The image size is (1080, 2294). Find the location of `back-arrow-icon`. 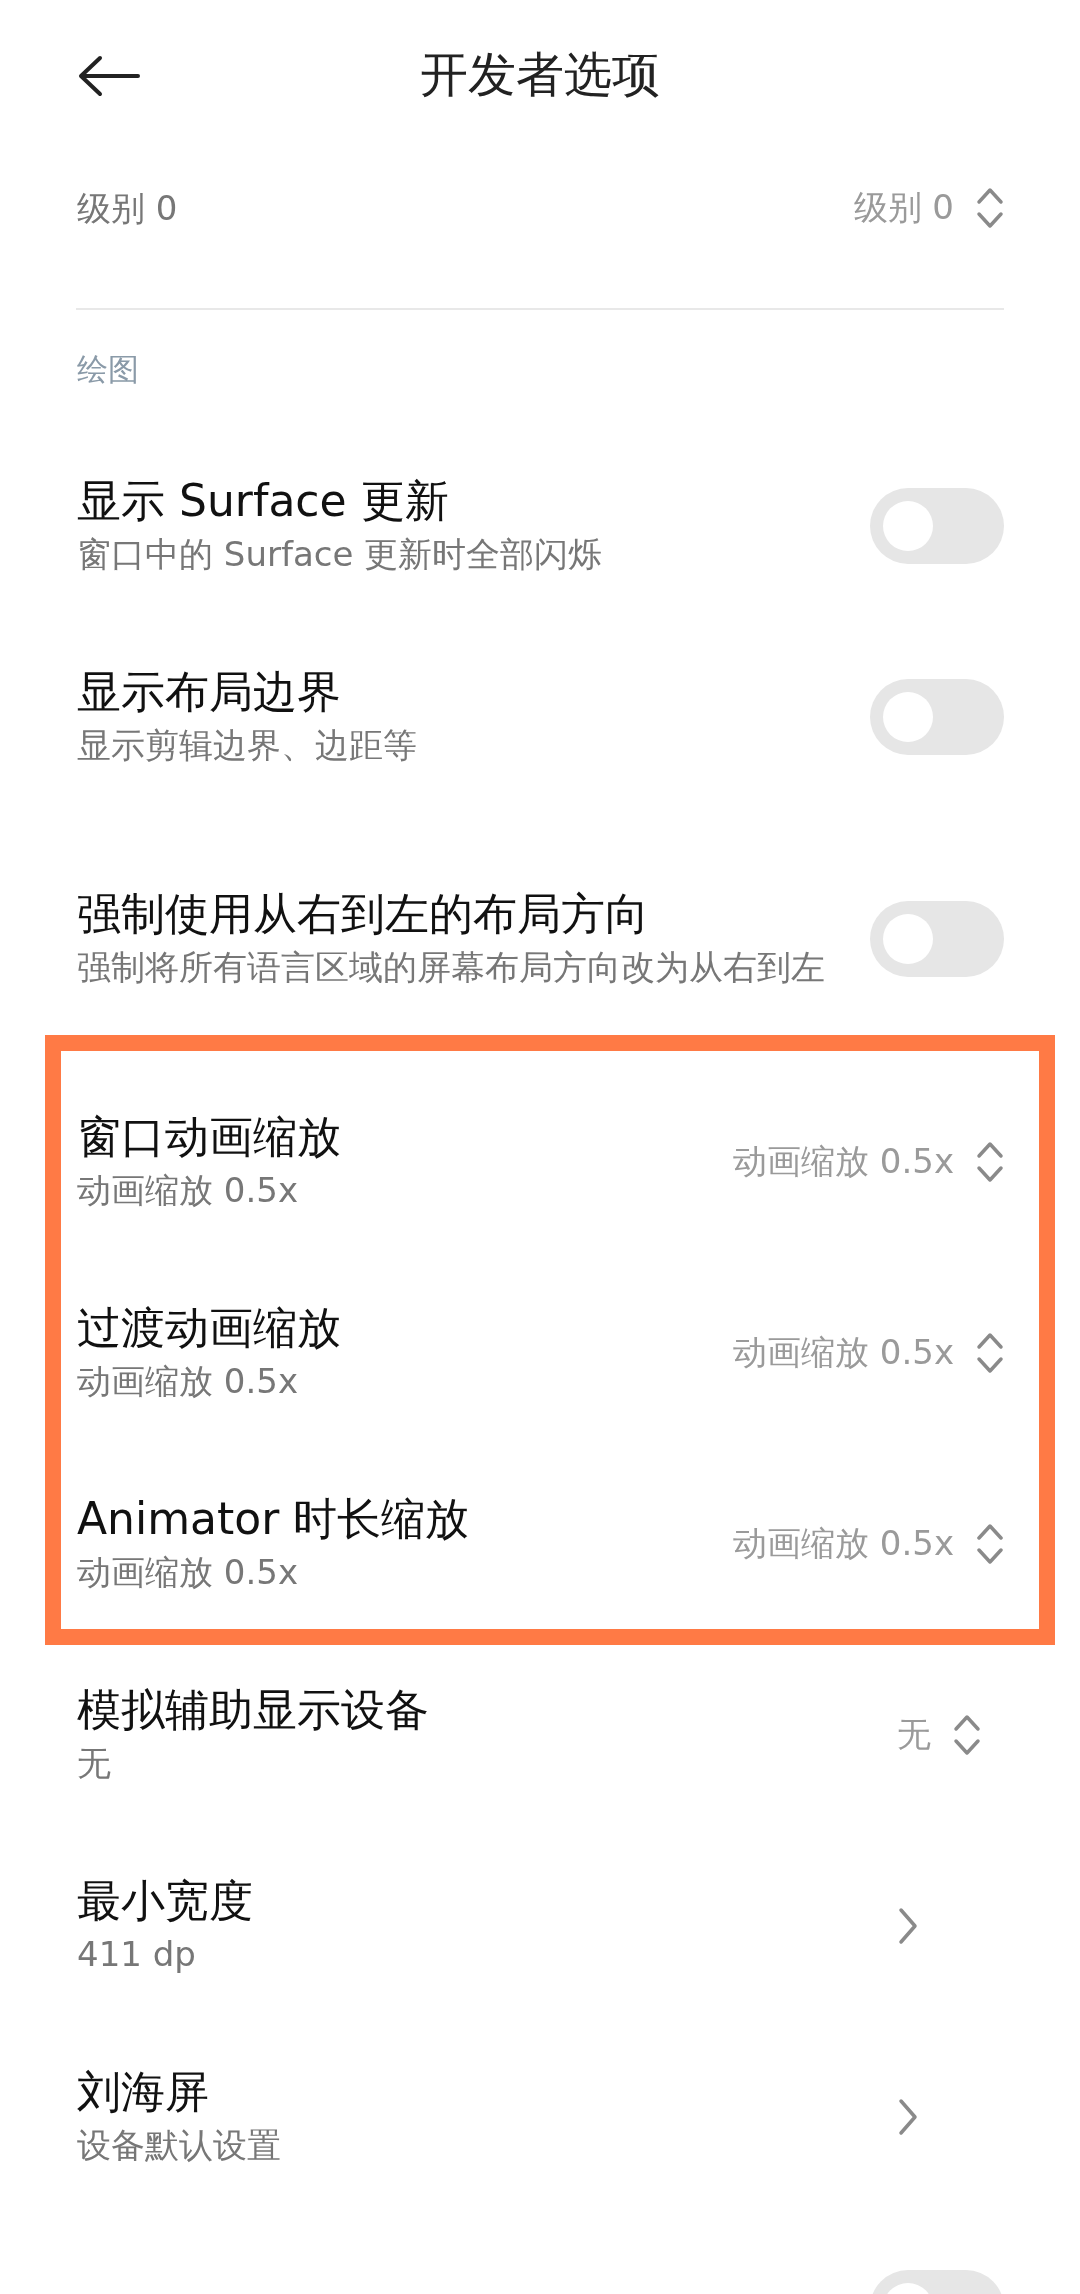

back-arrow-icon is located at coordinates (109, 76).